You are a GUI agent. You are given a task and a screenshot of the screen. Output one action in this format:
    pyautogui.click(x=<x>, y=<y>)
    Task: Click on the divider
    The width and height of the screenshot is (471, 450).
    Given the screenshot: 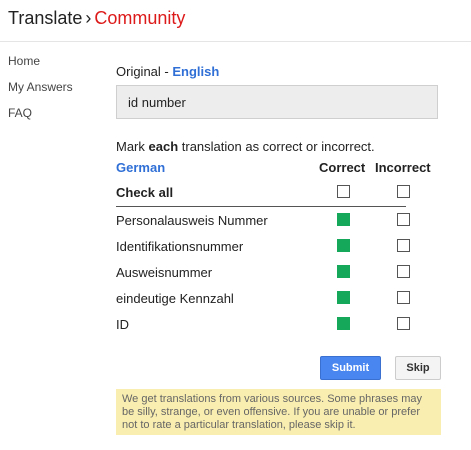 What is the action you would take?
    pyautogui.click(x=261, y=206)
    